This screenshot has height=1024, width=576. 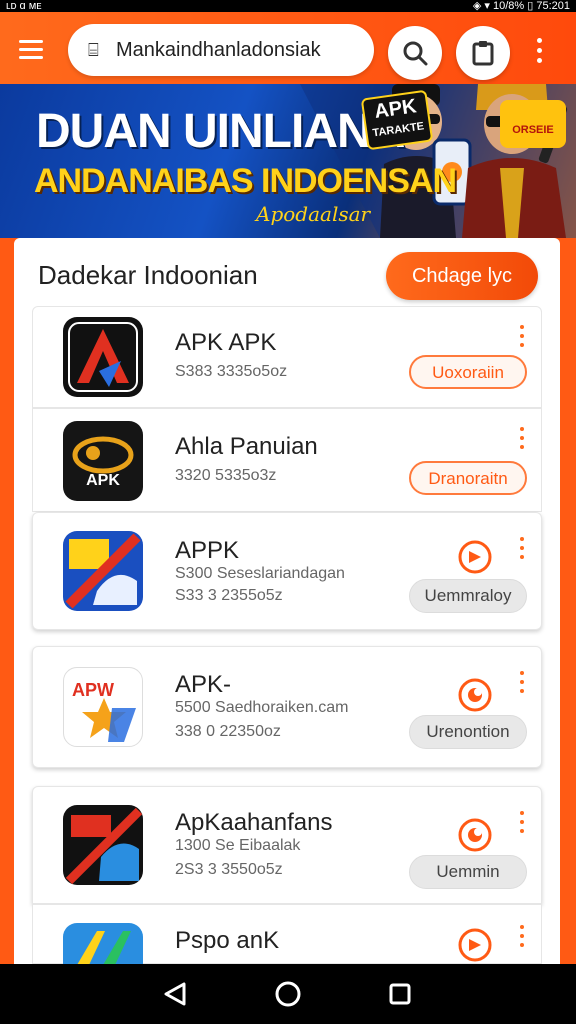 I want to click on app-meta: S300 Seseslariandagan, so click(x=260, y=573).